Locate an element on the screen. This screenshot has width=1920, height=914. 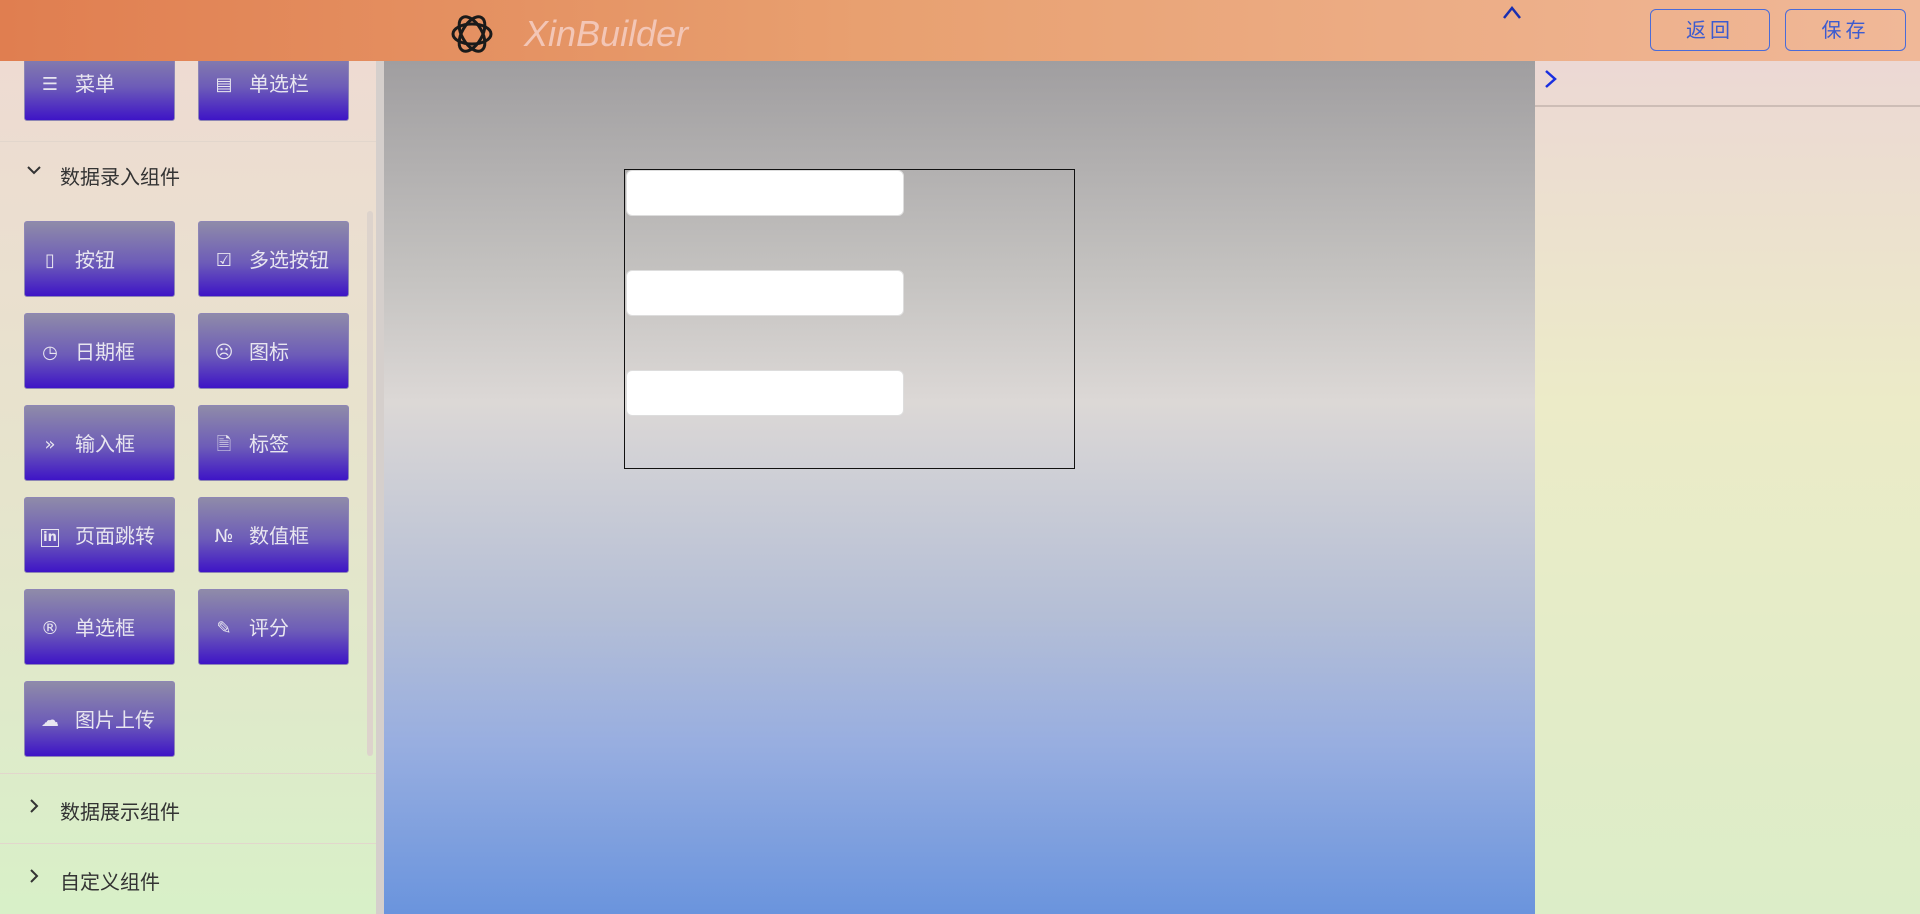
component-label: 输入框 is located at coordinates (105, 444).